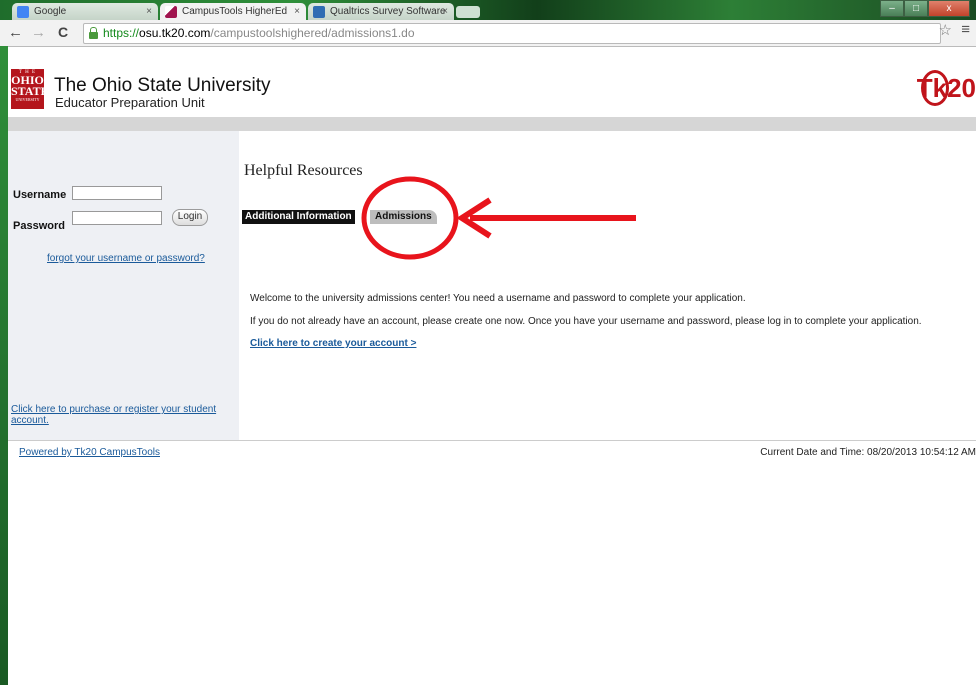 This screenshot has height=685, width=976. I want to click on bookmark-star-icon: ☆, so click(945, 30).